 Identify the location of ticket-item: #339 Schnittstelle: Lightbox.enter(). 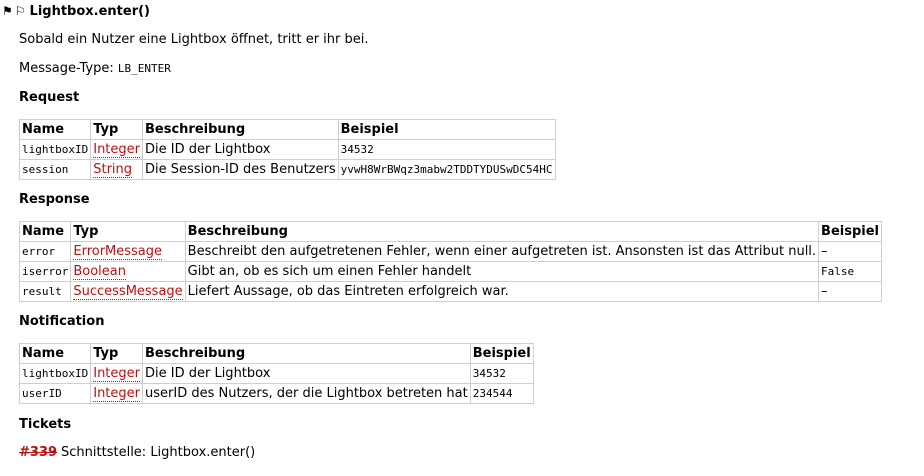
(137, 452).